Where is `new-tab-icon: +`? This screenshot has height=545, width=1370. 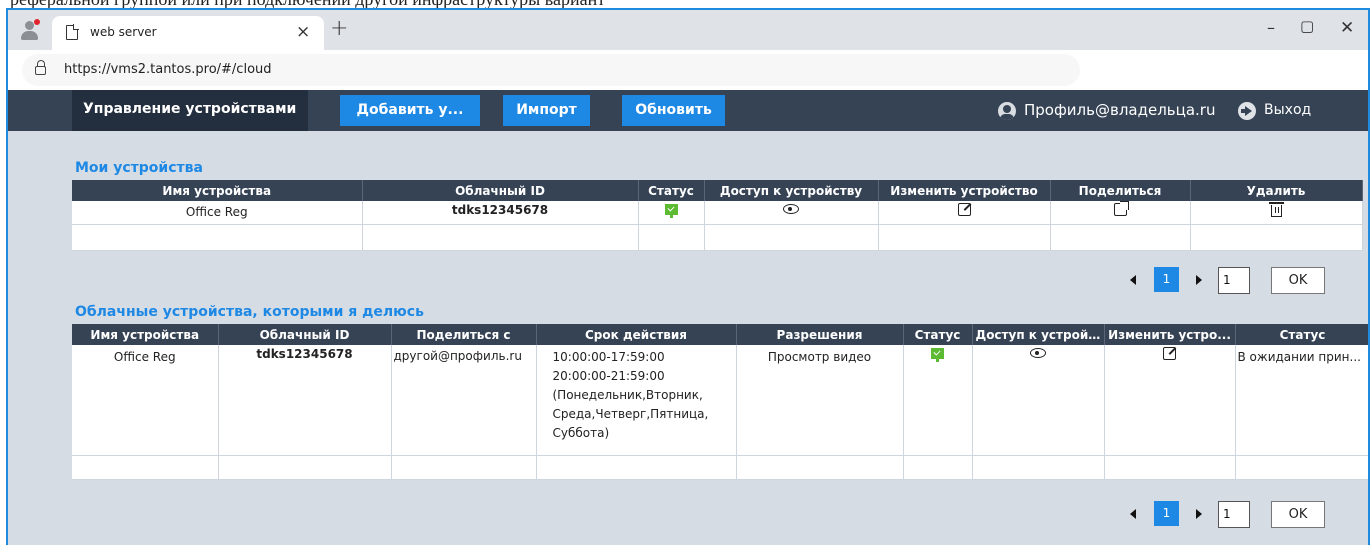
new-tab-icon: + is located at coordinates (339, 28).